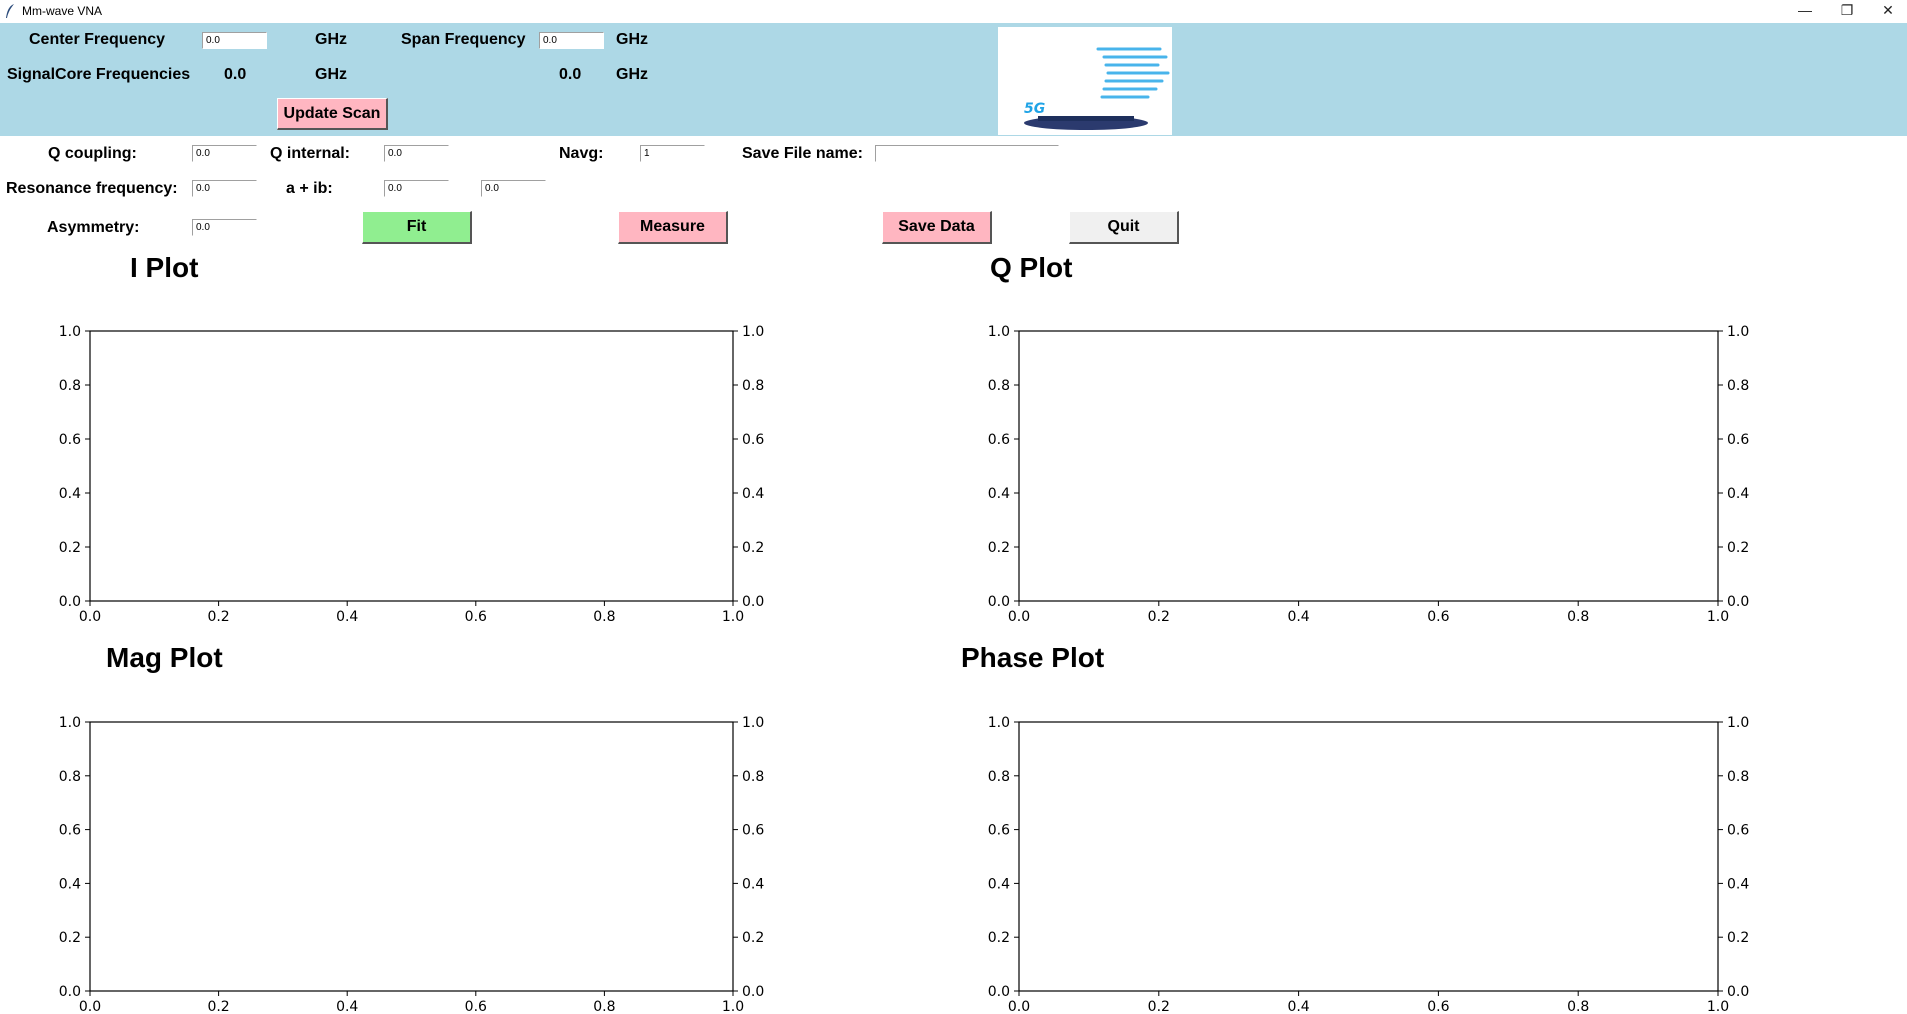  I want to click on q-y-tick-label: 0.2, so click(999, 548).